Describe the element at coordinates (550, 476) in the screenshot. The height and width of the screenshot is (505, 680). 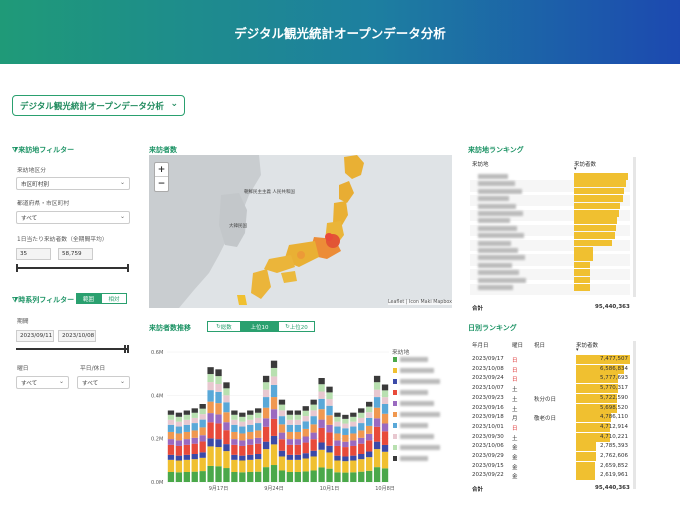
I see `daily-row: 2023/09/22 金 2,619,961` at that location.